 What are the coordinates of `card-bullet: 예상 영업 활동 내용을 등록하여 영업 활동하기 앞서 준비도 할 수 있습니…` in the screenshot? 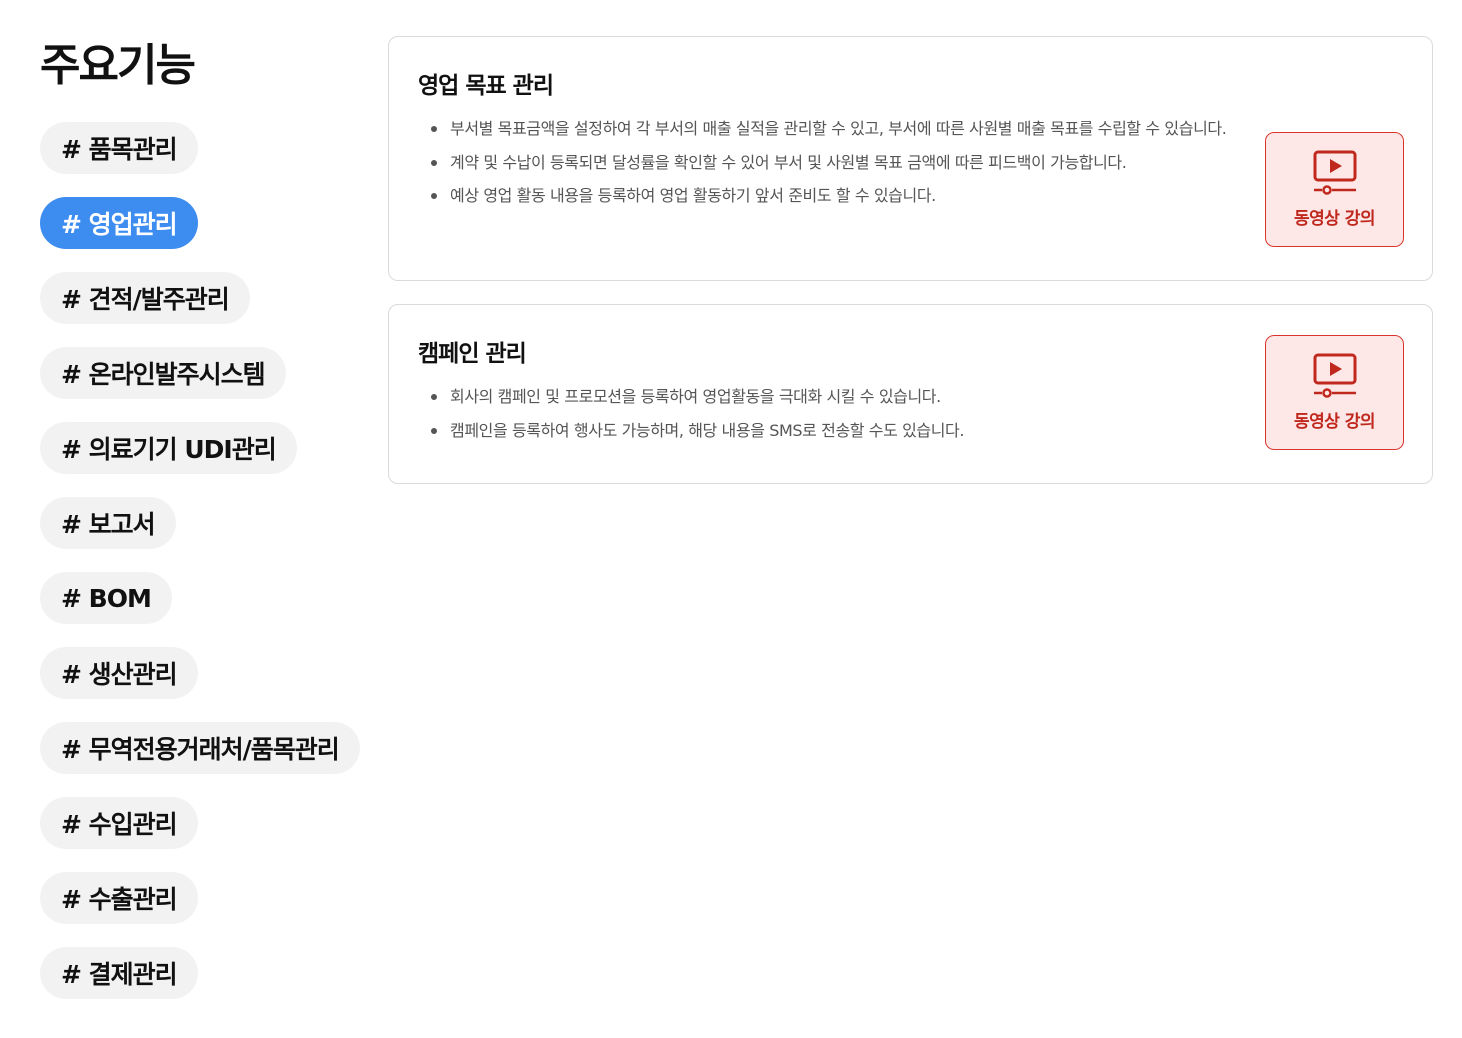 It's located at (825, 196).